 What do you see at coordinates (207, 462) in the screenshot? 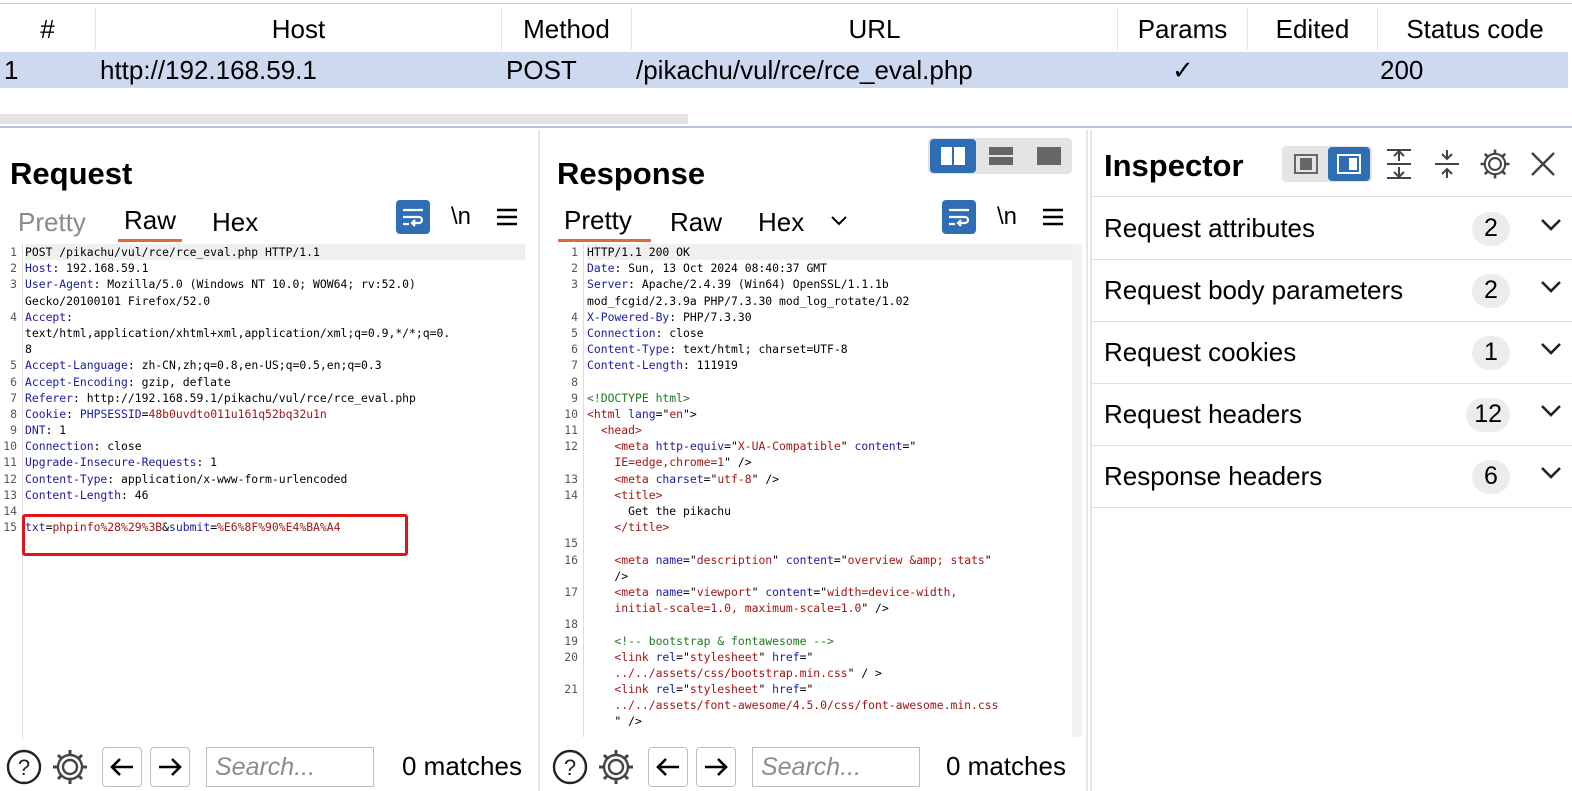
I see `code-token: : 1` at bounding box center [207, 462].